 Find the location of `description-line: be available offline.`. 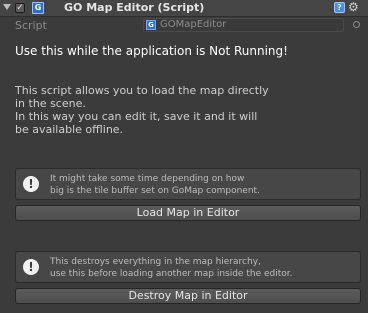

description-line: be available offline. is located at coordinates (69, 129).